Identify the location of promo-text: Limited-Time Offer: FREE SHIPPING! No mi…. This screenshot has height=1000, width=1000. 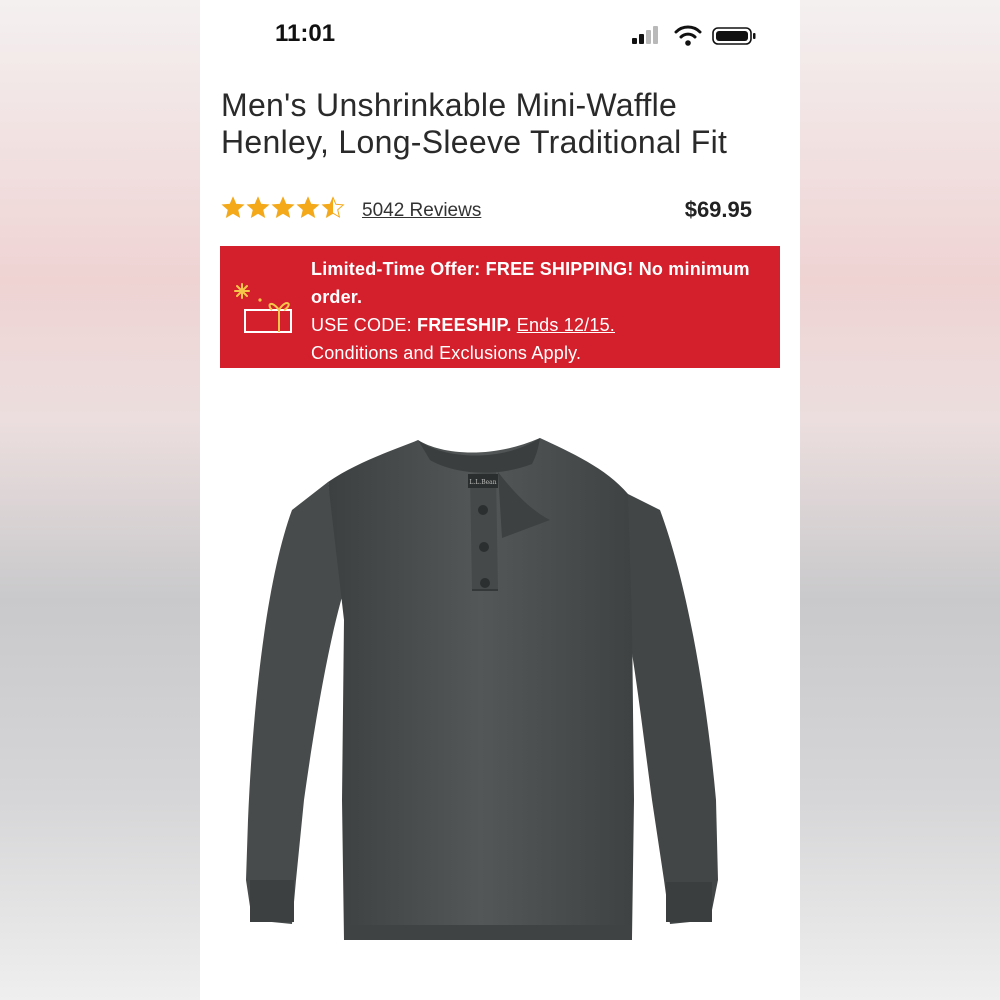
(541, 311).